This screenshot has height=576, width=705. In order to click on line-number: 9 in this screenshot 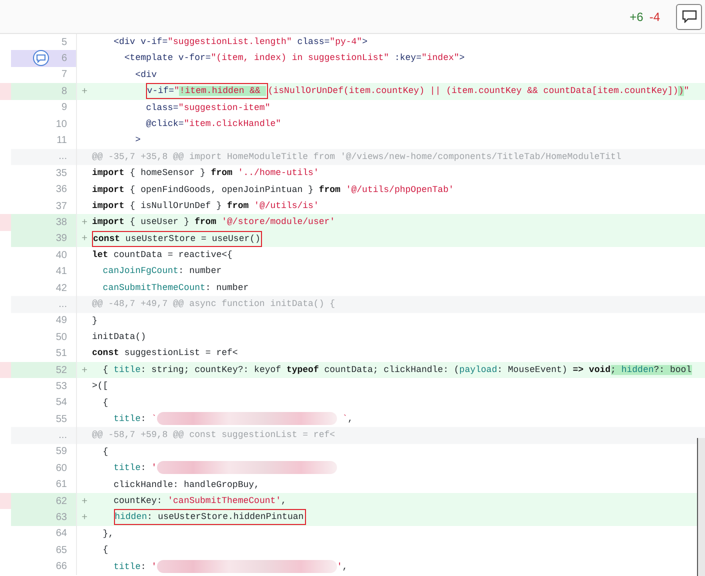, I will do `click(64, 108)`.